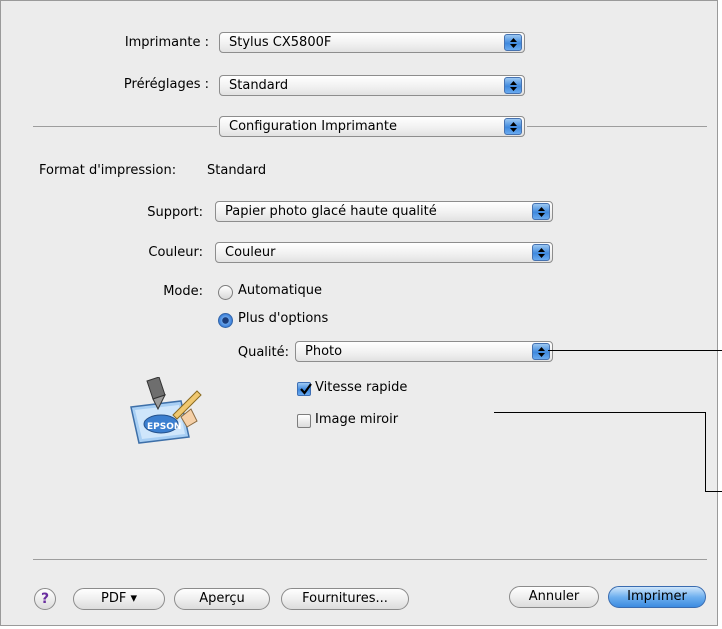 This screenshot has width=722, height=629. What do you see at coordinates (237, 170) in the screenshot?
I see `format-value: Standard` at bounding box center [237, 170].